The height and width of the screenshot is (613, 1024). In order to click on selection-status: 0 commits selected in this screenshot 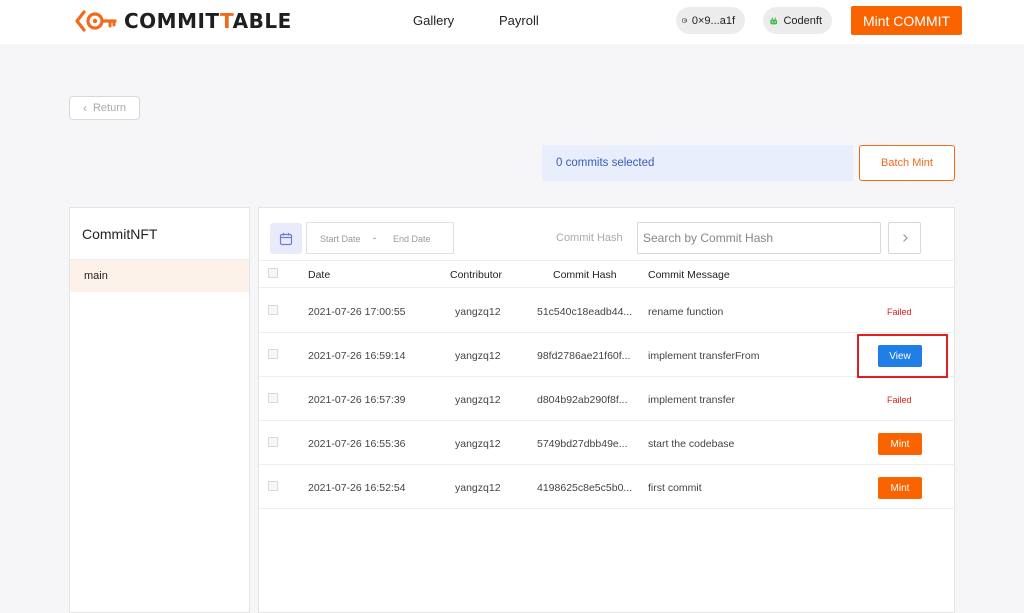, I will do `click(697, 163)`.